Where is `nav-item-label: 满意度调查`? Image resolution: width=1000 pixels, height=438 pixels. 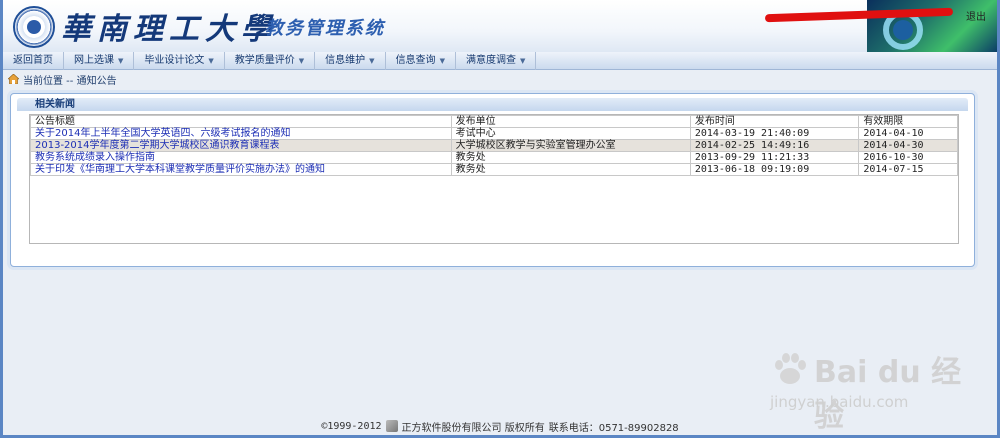 nav-item-label: 满意度调查 is located at coordinates (490, 60).